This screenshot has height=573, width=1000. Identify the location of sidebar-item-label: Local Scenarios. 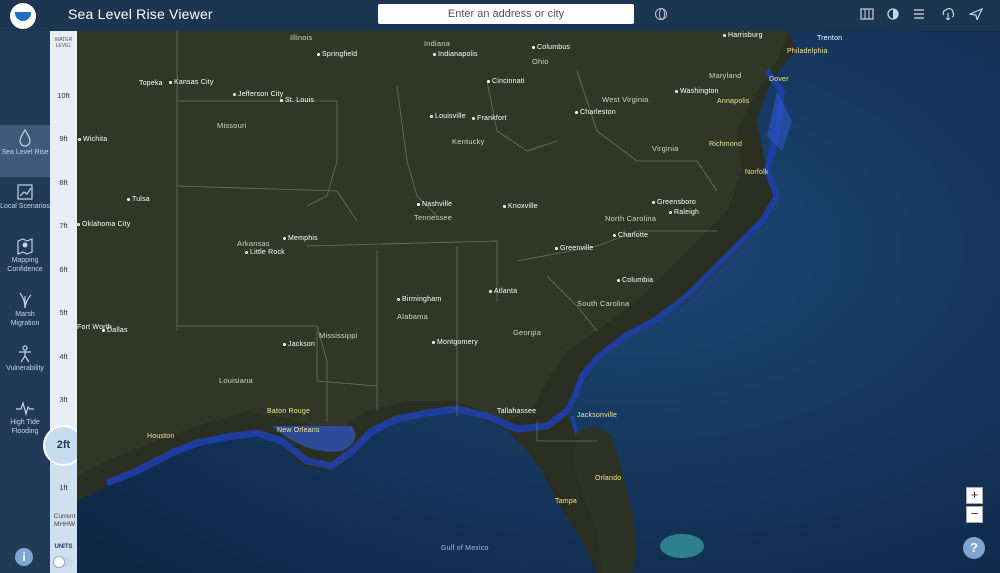
(25, 206).